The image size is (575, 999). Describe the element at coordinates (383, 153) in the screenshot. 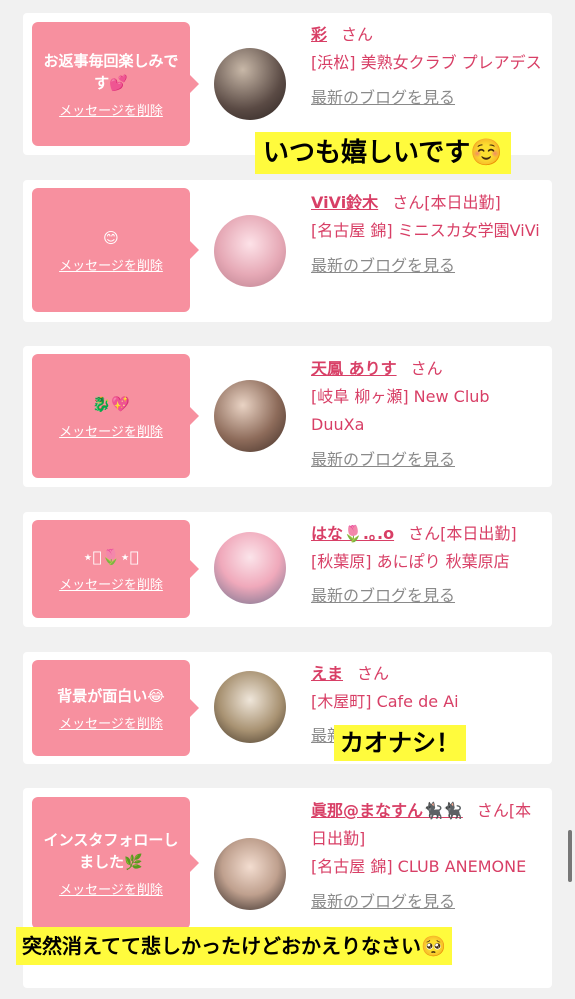

I see `caption-overlay: いつも嬉しいです☺️` at that location.